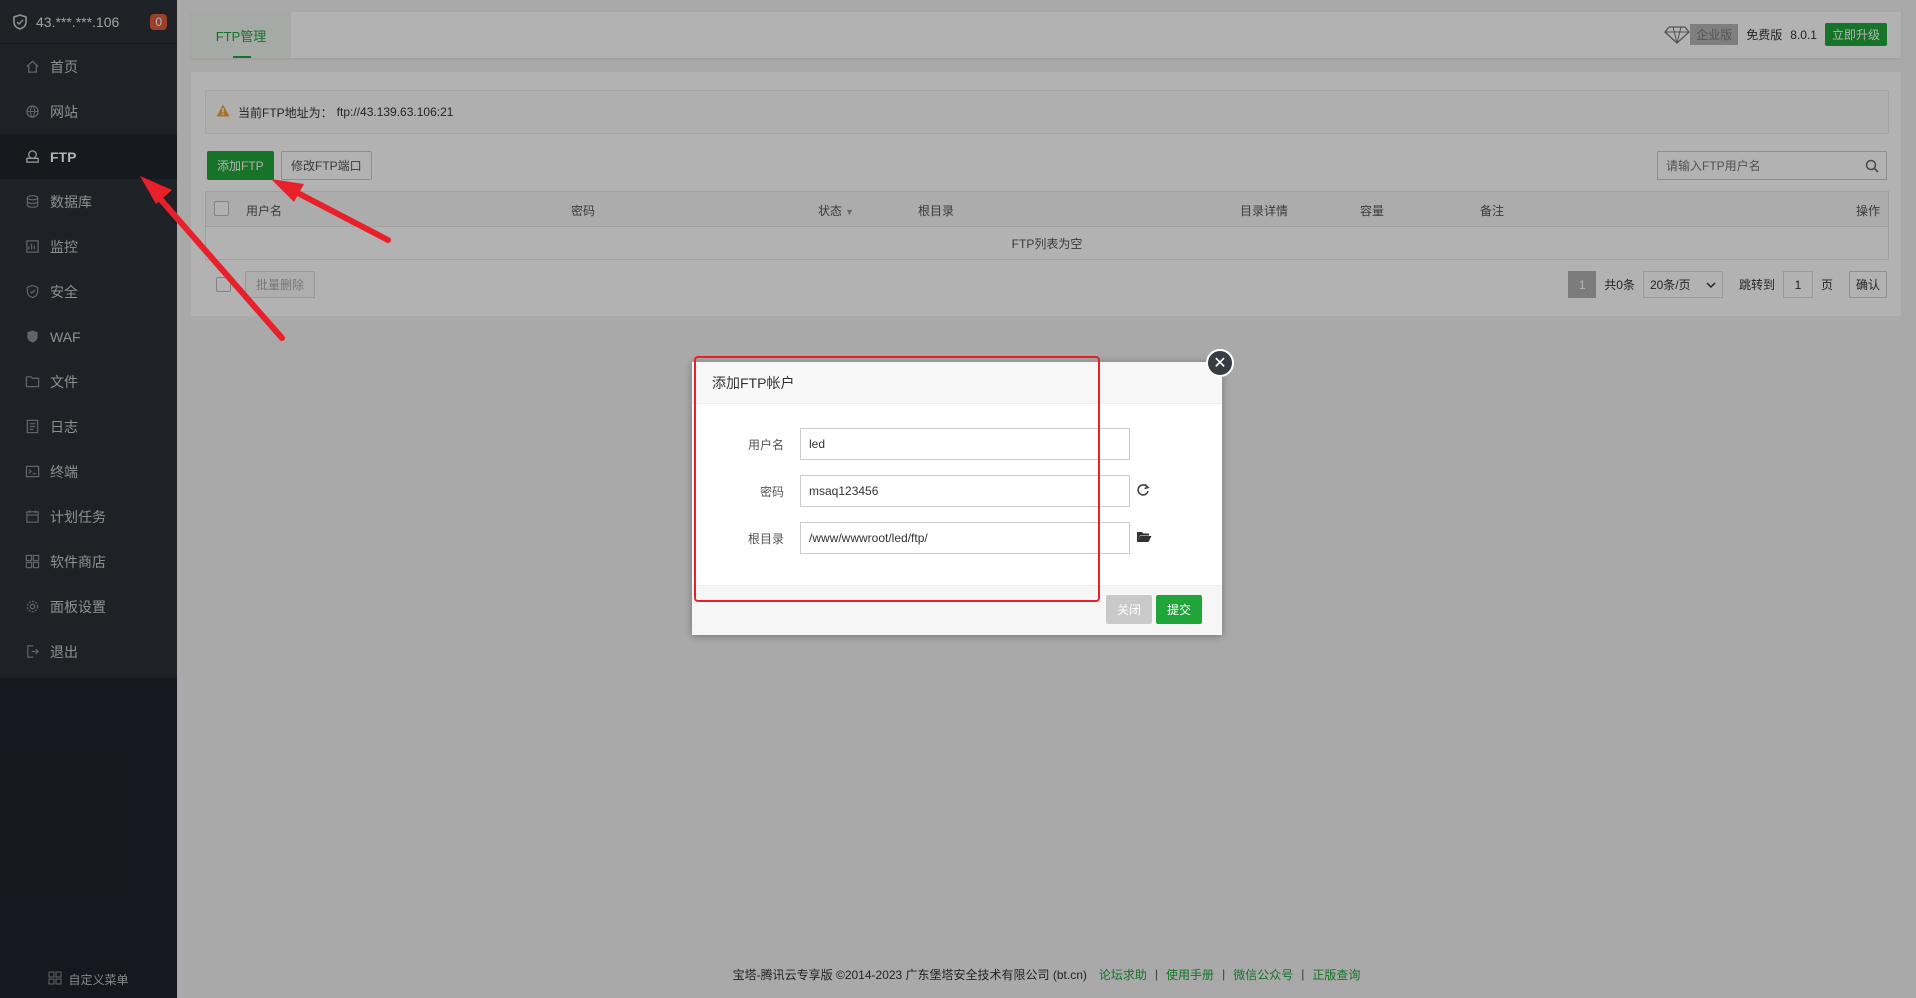 This screenshot has width=1916, height=998. I want to click on cancel-button: 关闭, so click(1128, 609).